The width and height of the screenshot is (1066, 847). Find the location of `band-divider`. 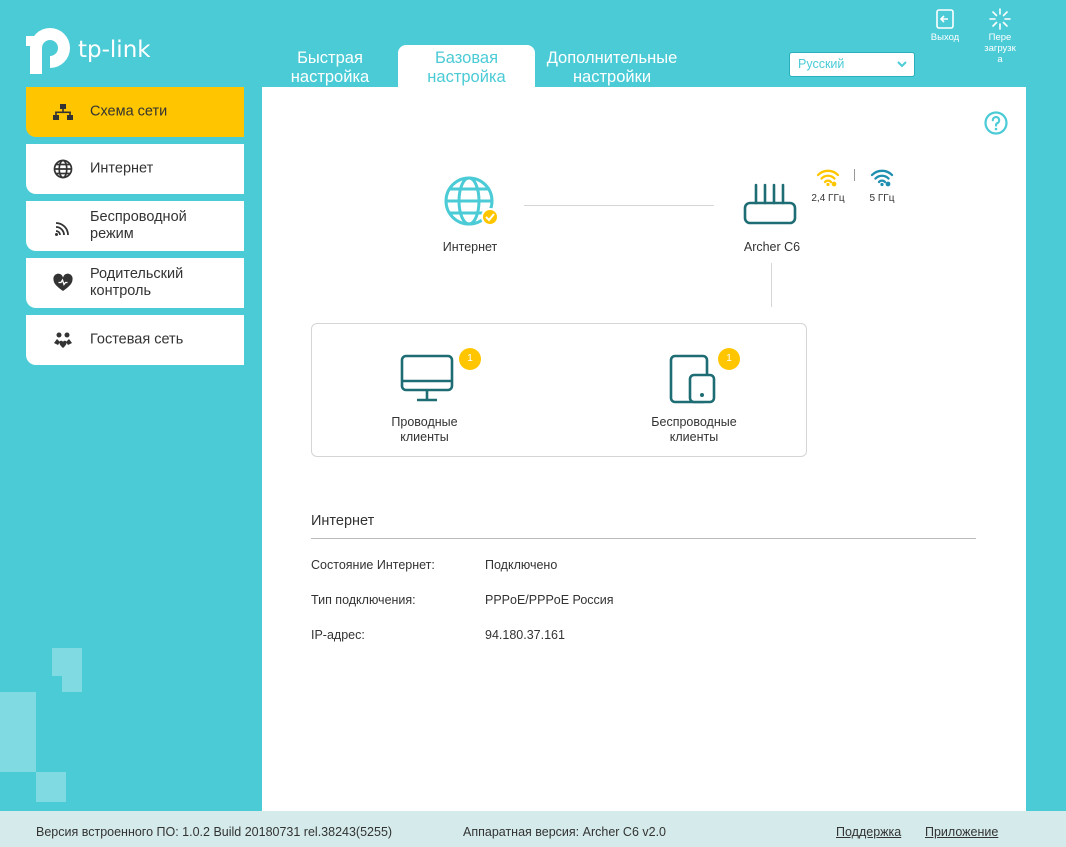

band-divider is located at coordinates (854, 175).